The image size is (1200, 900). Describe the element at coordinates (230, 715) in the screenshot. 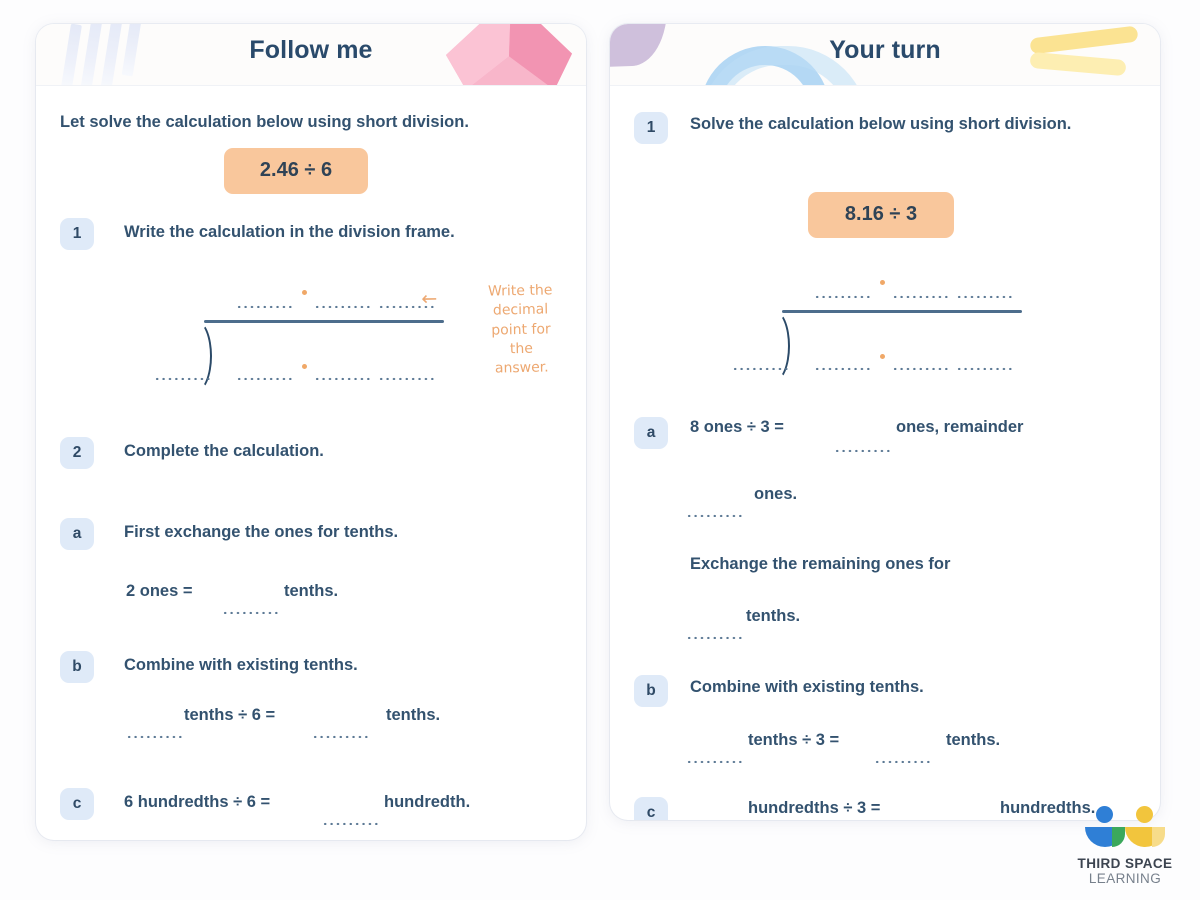

I see `left-b-line-middle: tenths ÷ 6 =` at that location.